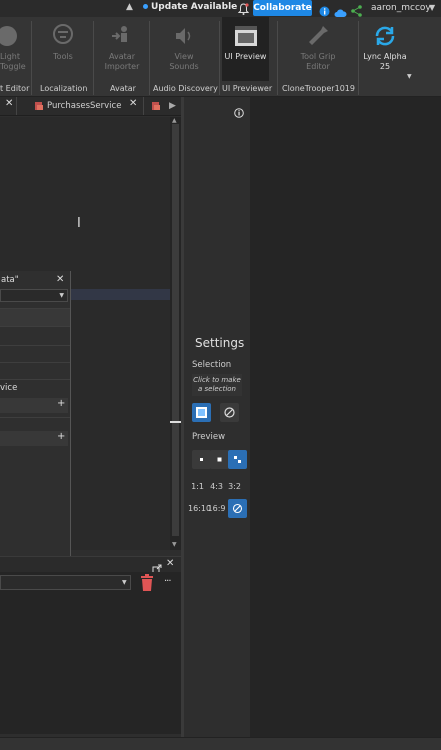 This screenshot has height=750, width=441. What do you see at coordinates (34, 295) in the screenshot?
I see `dropdown: ▼` at bounding box center [34, 295].